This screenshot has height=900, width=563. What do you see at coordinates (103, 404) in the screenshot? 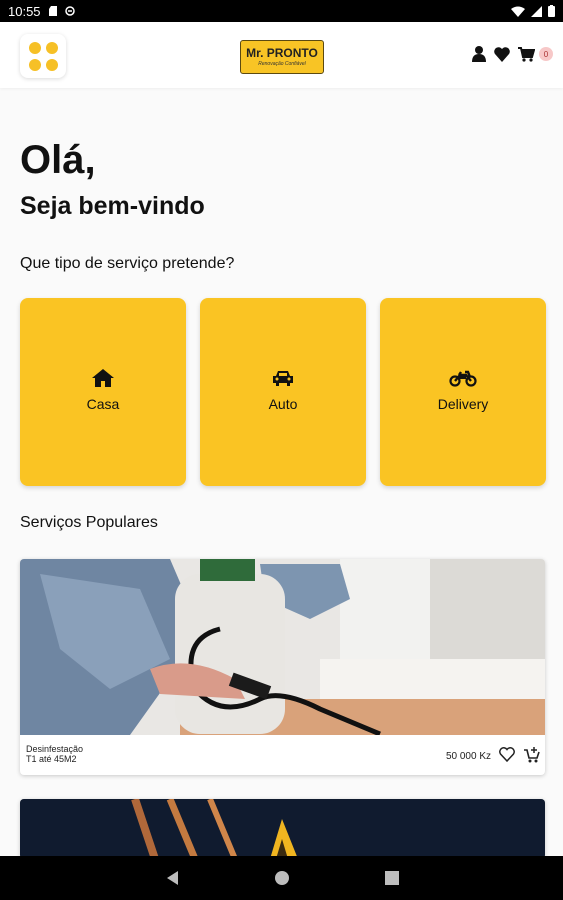
I see `category-label: Casa` at bounding box center [103, 404].